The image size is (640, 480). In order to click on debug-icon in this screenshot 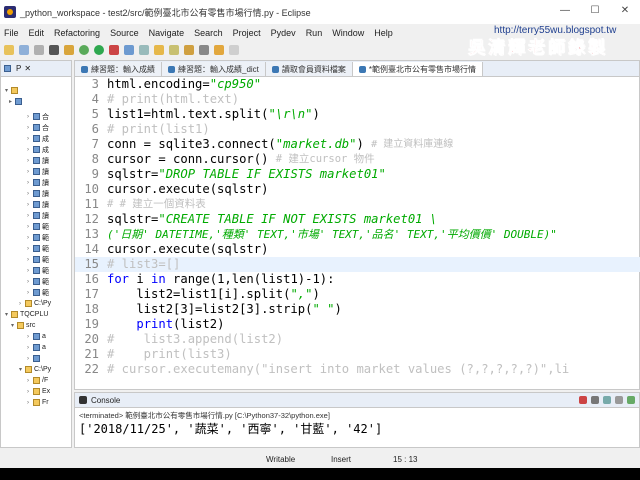, I will do `click(54, 49)`.